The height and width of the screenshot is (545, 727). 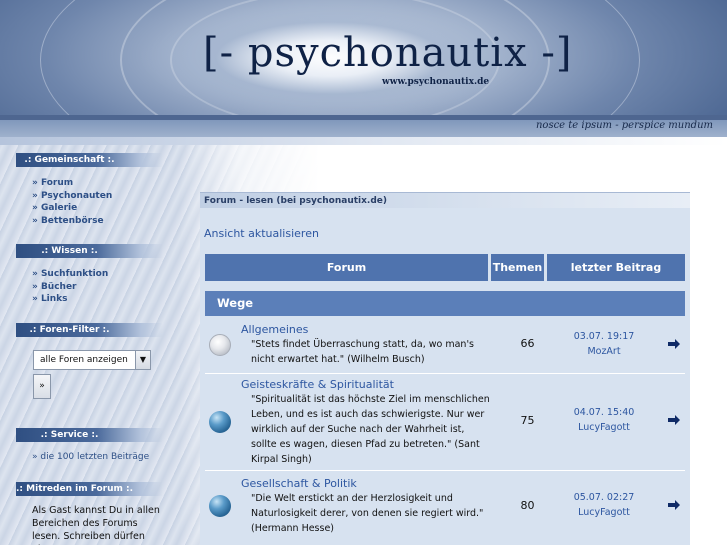 I want to click on sidebar-item-forum: » Forum, so click(x=72, y=183).